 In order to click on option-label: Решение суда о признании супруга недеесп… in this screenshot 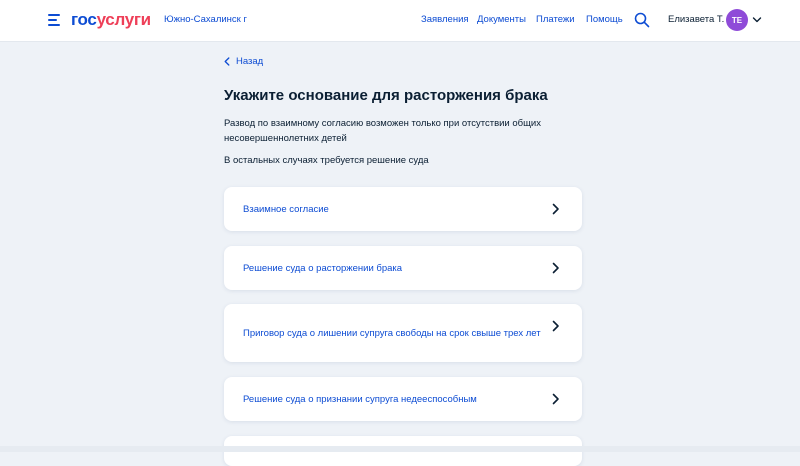, I will do `click(360, 399)`.